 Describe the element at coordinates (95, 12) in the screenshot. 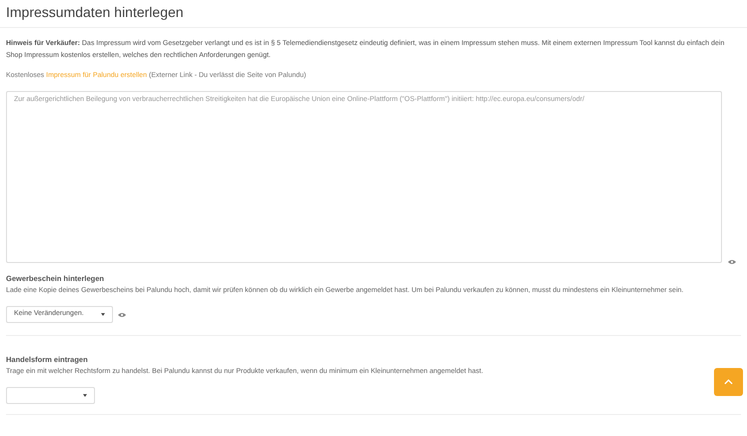

I see `page-title: Impressumdaten hinterlegen` at that location.